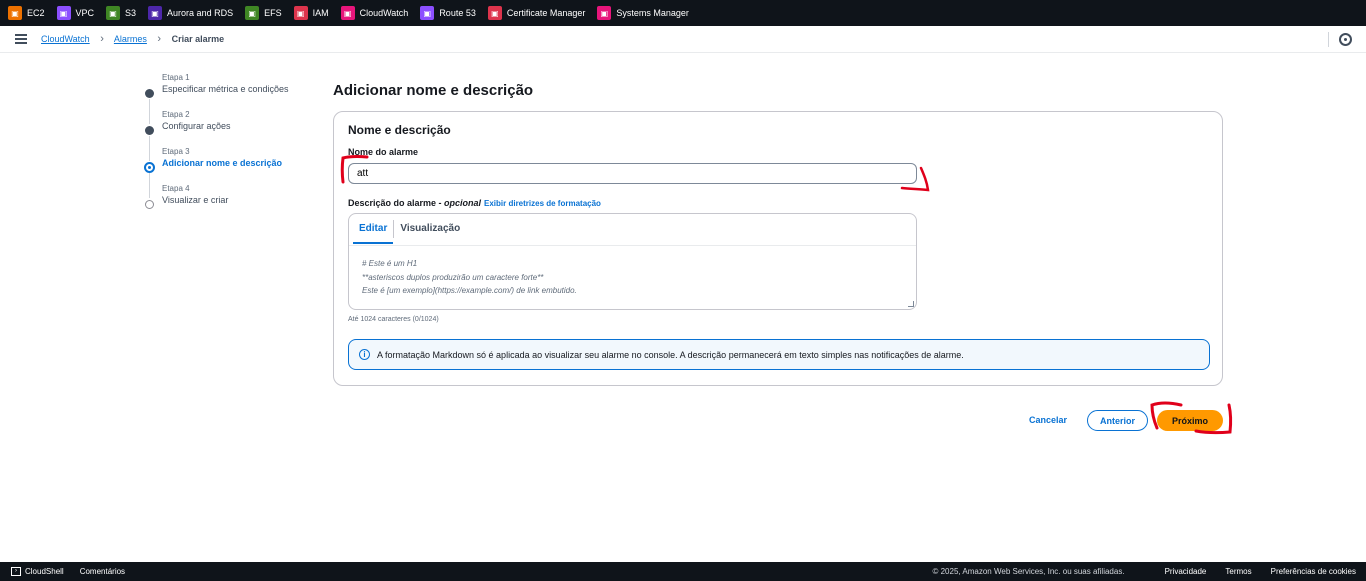  Describe the element at coordinates (1186, 571) in the screenshot. I see `privacy-link: Privacidade` at that location.